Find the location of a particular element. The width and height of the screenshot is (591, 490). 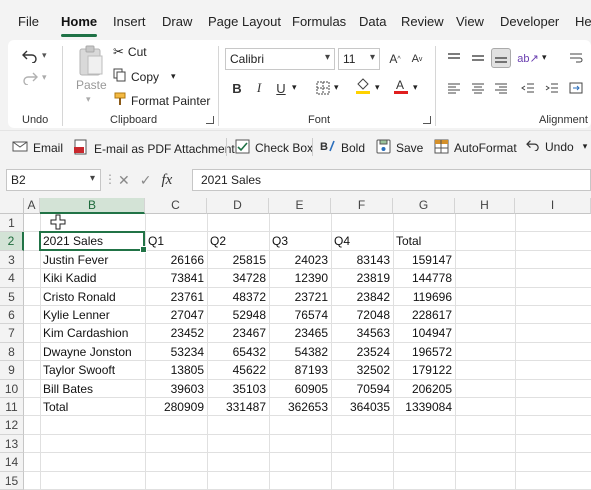

row-header-15: 15 is located at coordinates (12, 480).